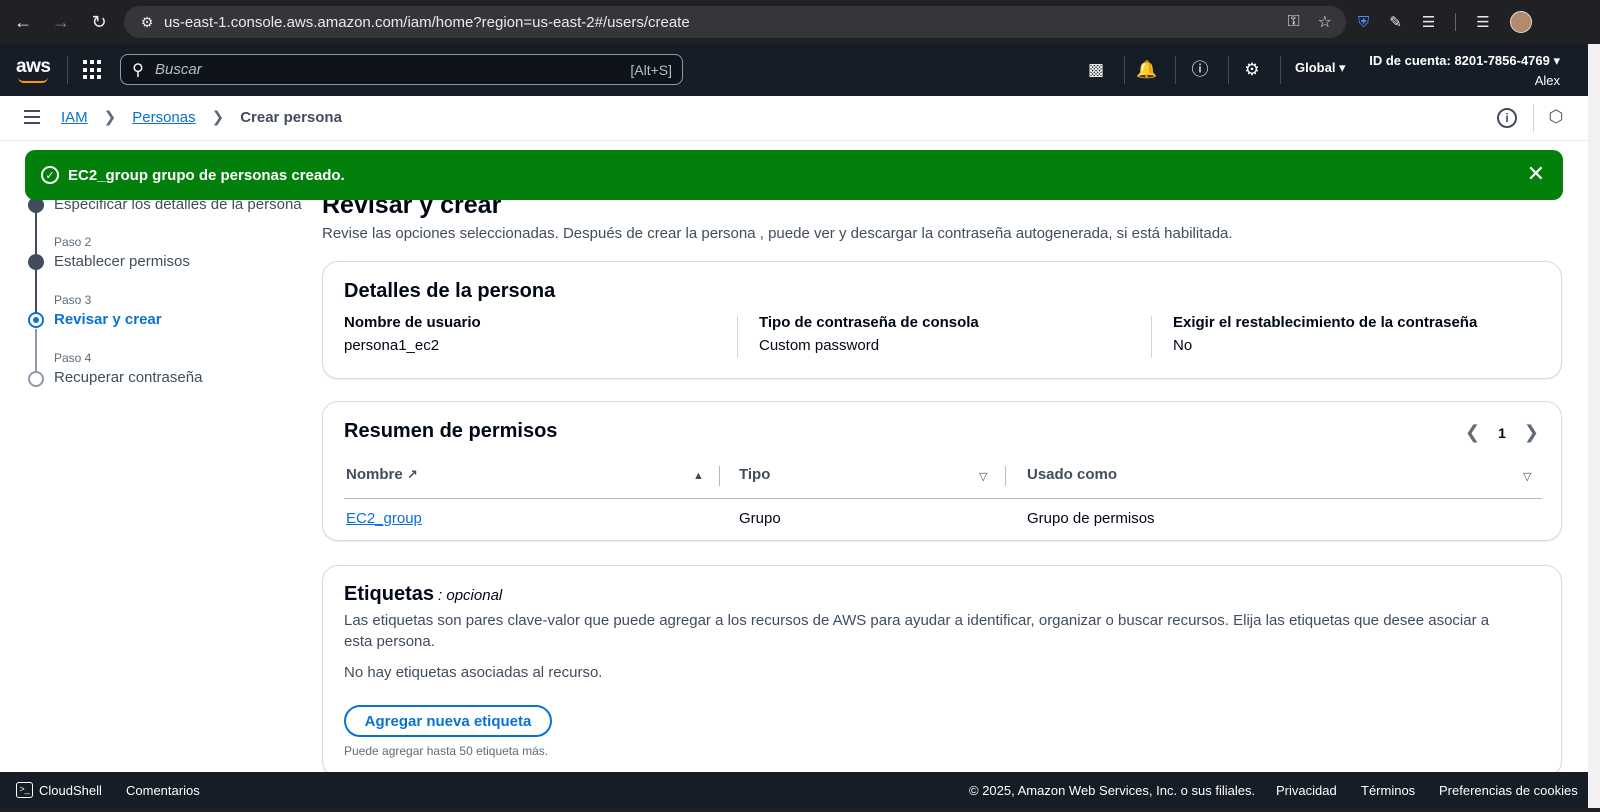 The width and height of the screenshot is (1600, 812). Describe the element at coordinates (1325, 22) in the screenshot. I see `bookmark-star-icon: ☆` at that location.